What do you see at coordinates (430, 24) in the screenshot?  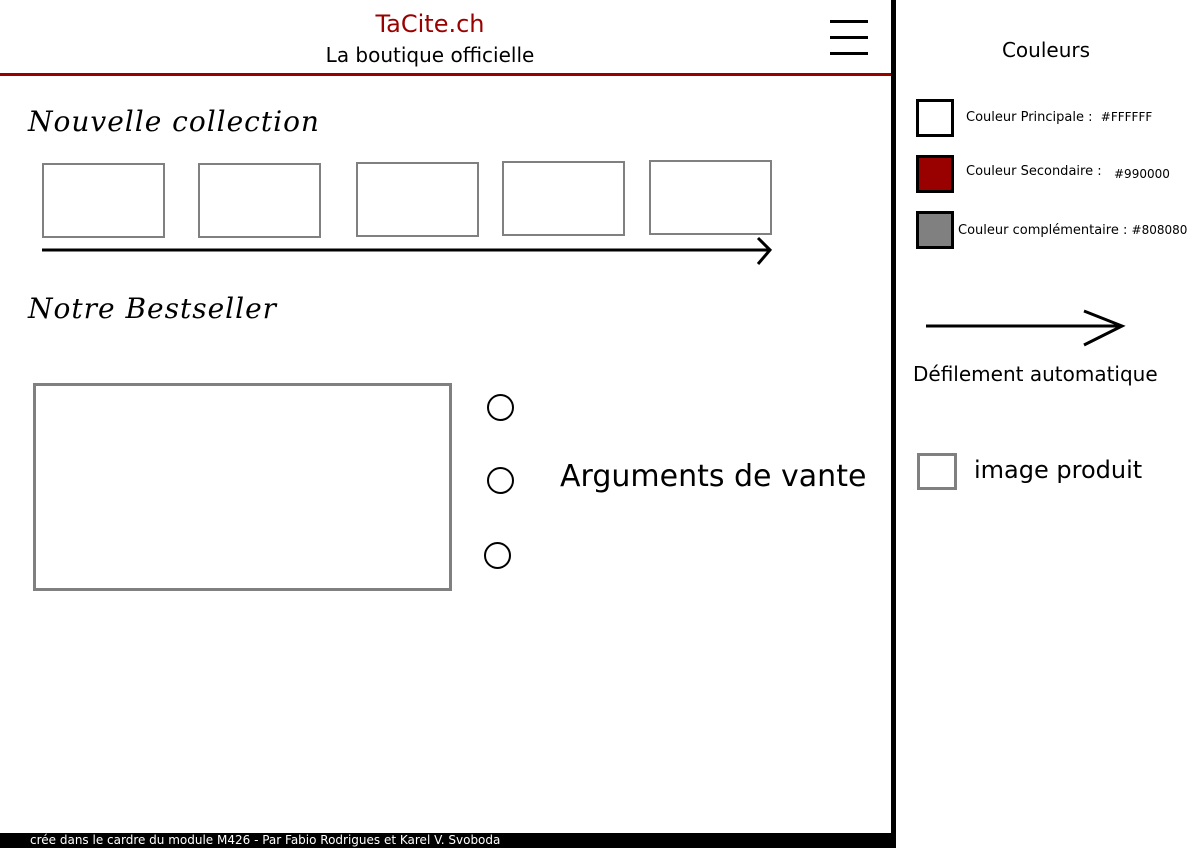 I see `brand-name: TaCite.ch` at bounding box center [430, 24].